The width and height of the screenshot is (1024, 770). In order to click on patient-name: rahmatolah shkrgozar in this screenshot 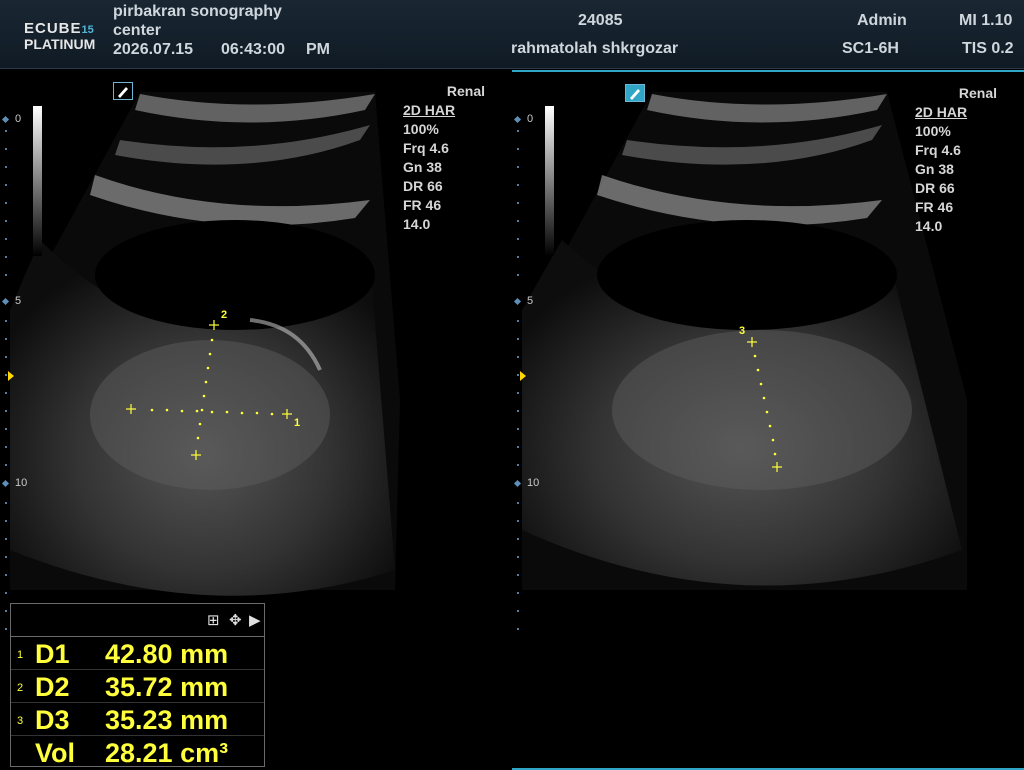, I will do `click(595, 48)`.